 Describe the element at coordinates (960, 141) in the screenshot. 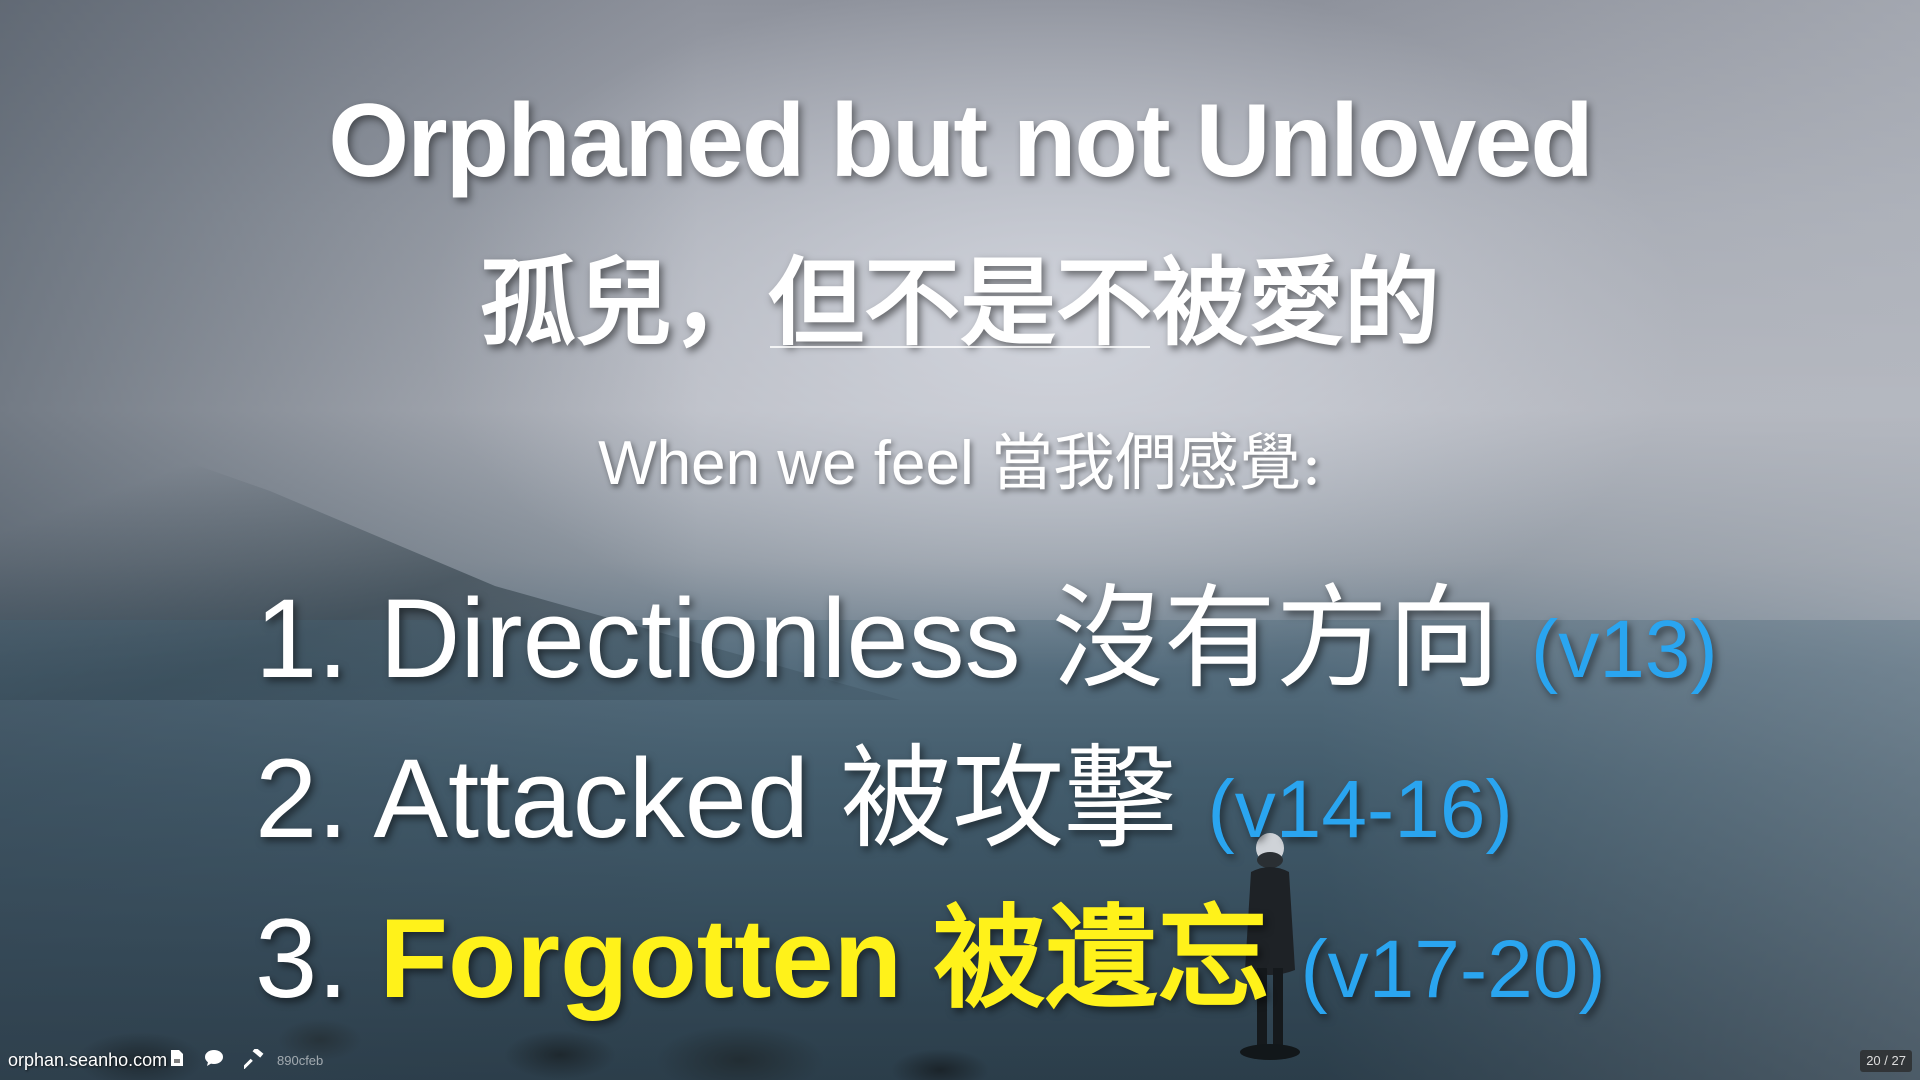

I see `slide-title-english: Orphaned but not Unloved` at that location.